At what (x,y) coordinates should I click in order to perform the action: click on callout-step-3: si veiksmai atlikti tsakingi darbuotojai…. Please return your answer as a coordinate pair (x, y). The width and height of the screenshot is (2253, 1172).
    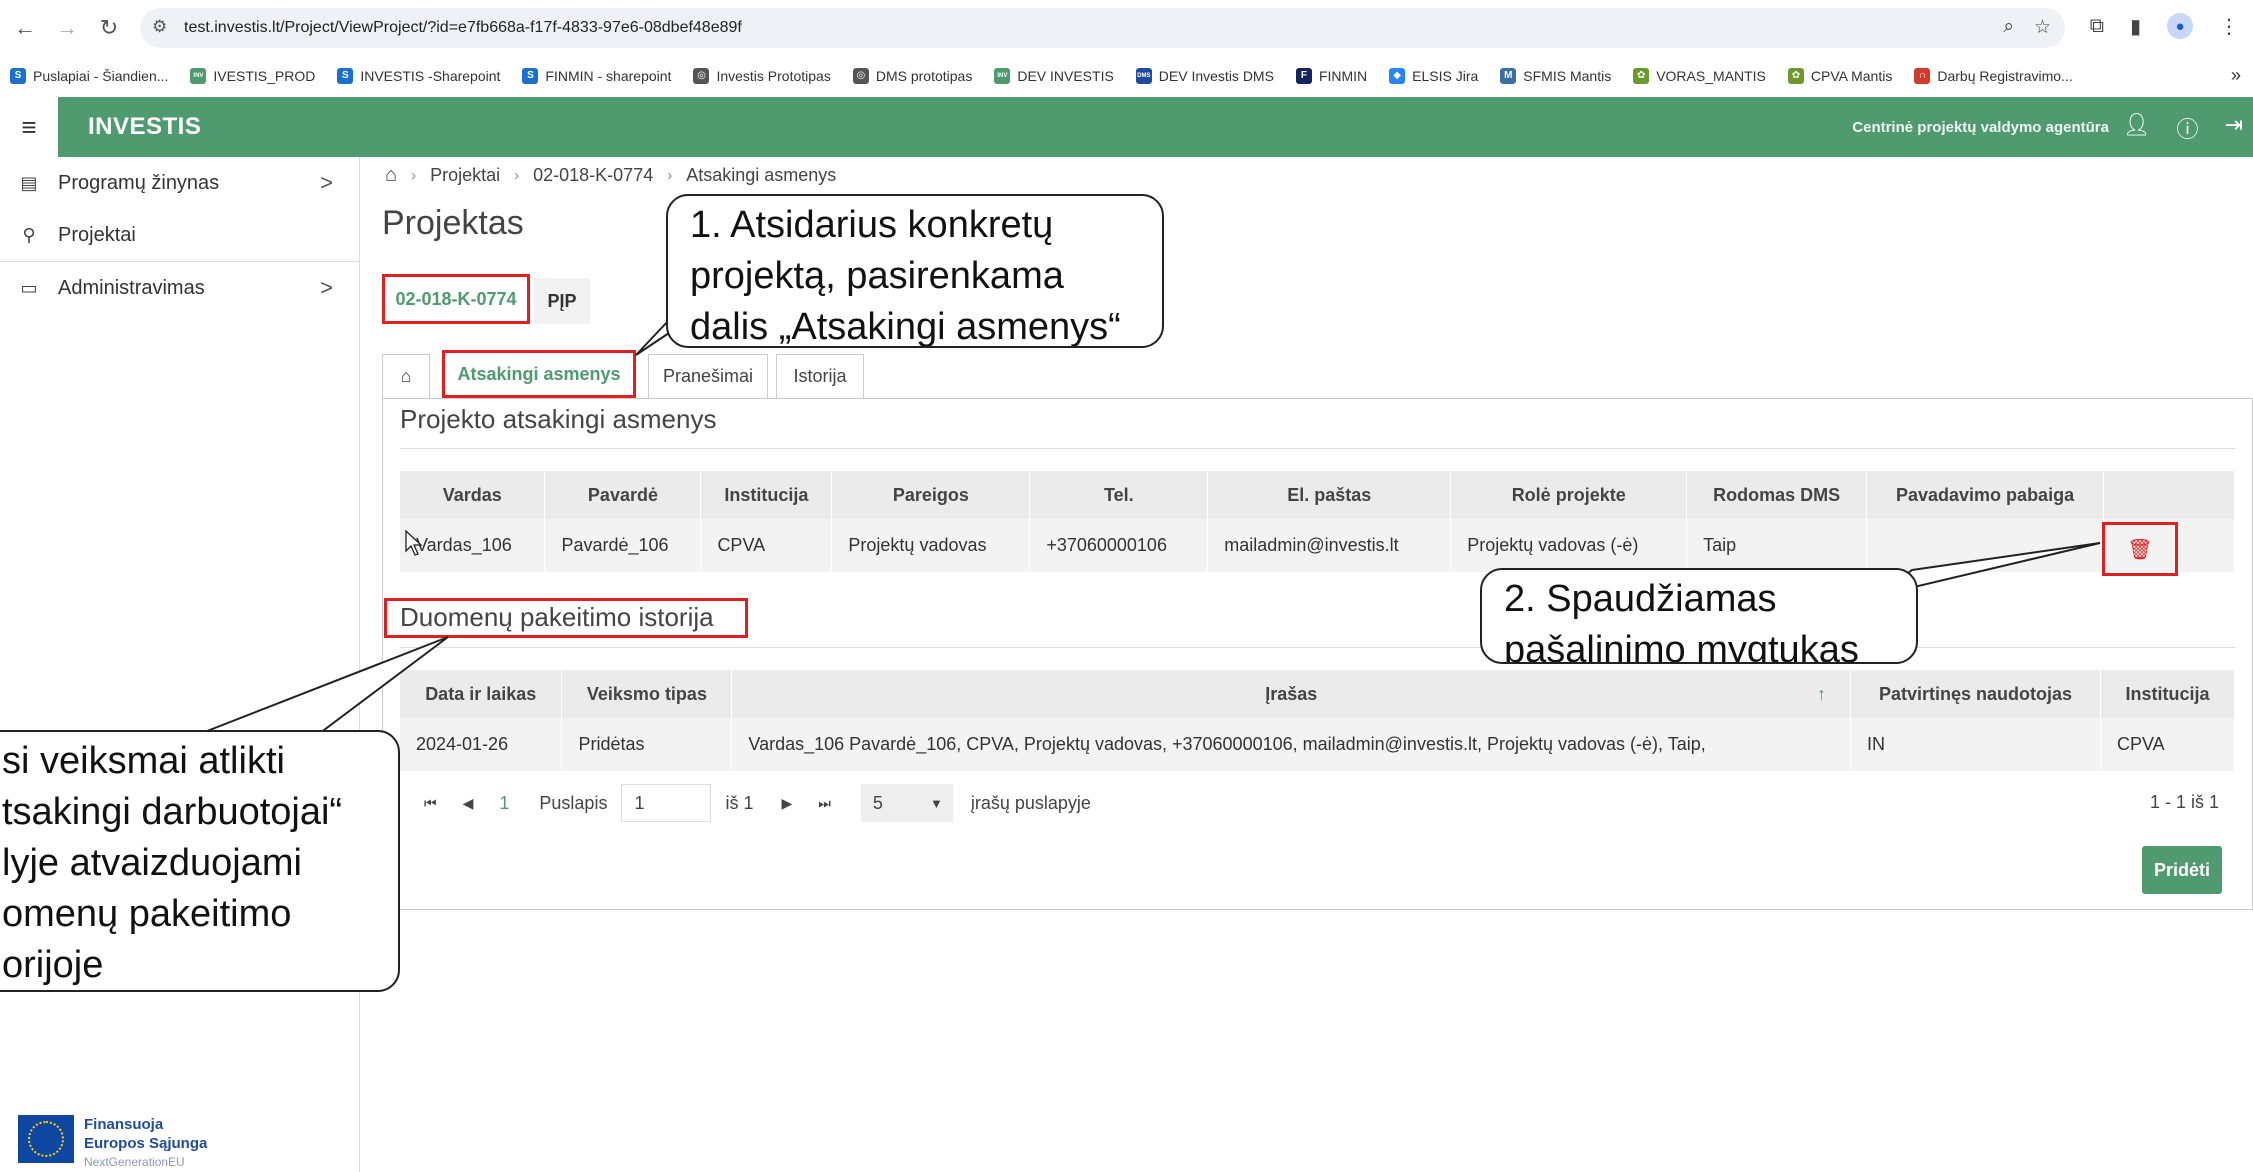
    Looking at the image, I should click on (200, 861).